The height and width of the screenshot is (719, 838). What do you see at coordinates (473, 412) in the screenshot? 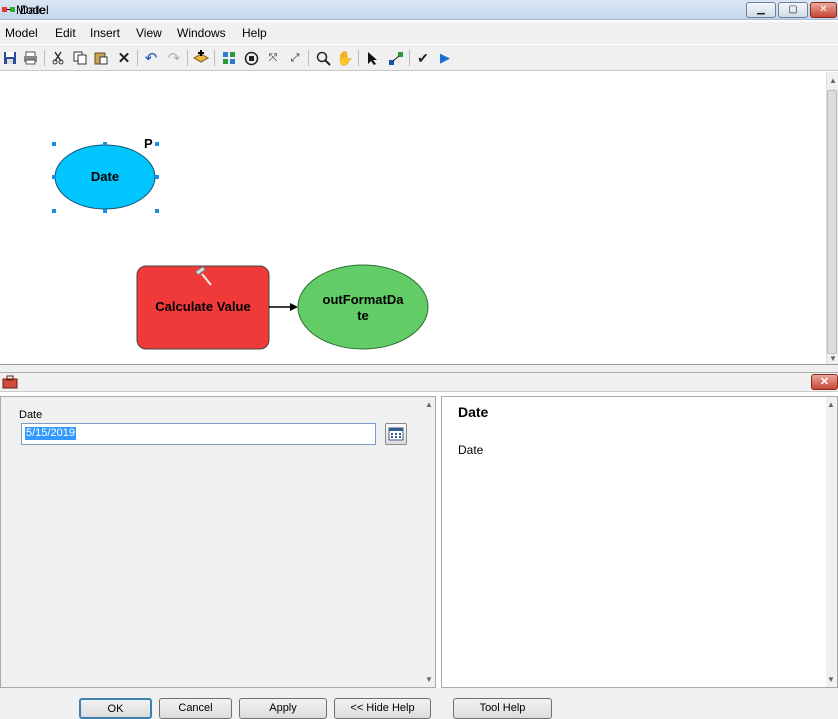
I see `help-title: Date` at bounding box center [473, 412].